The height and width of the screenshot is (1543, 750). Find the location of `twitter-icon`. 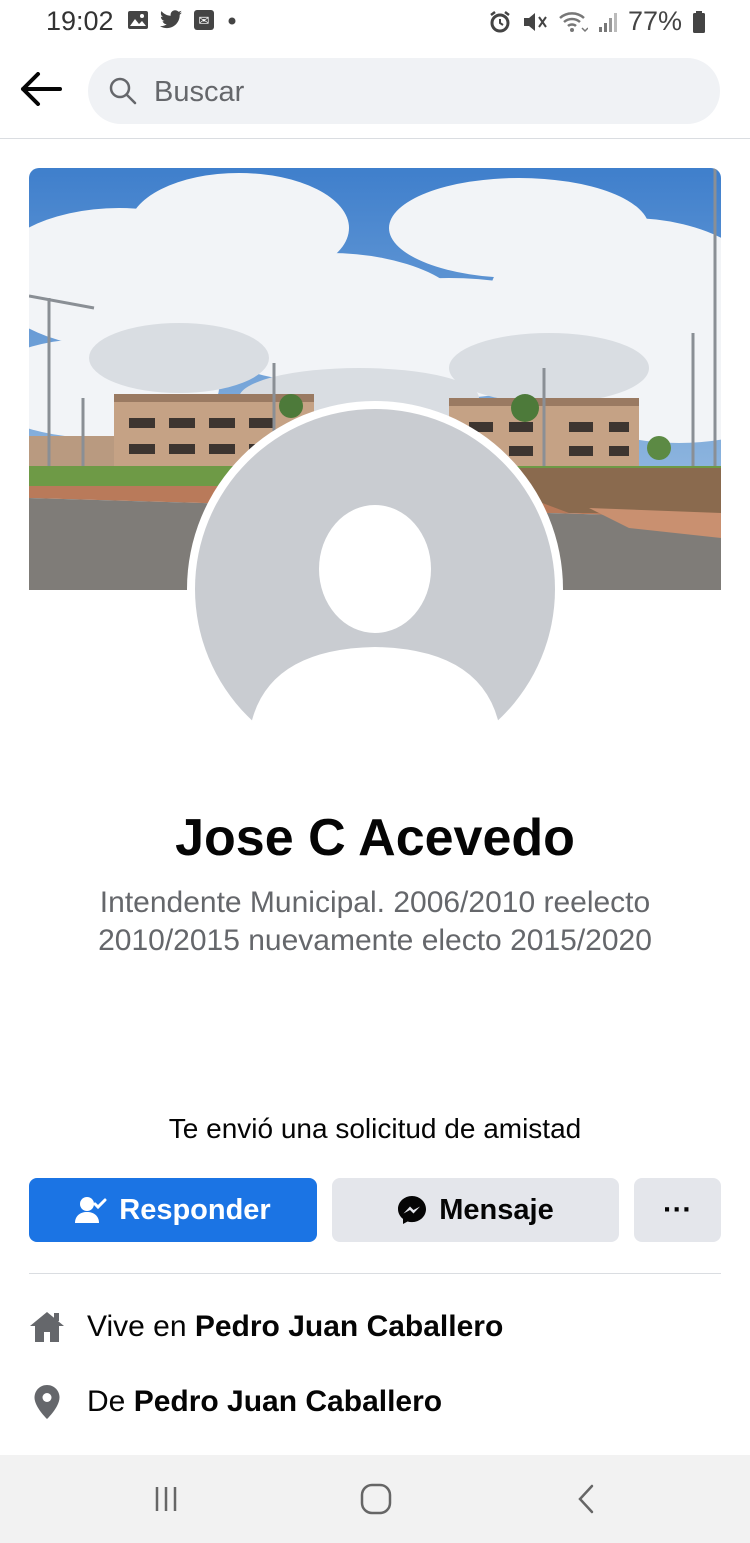

twitter-icon is located at coordinates (171, 19).